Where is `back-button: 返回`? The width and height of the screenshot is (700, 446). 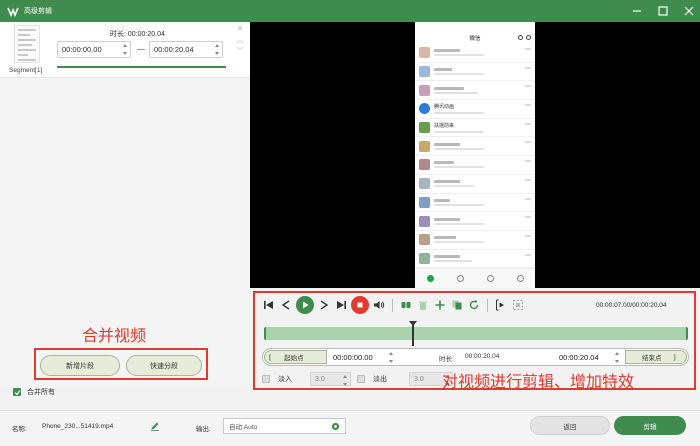
back-button: 返回 is located at coordinates (570, 425).